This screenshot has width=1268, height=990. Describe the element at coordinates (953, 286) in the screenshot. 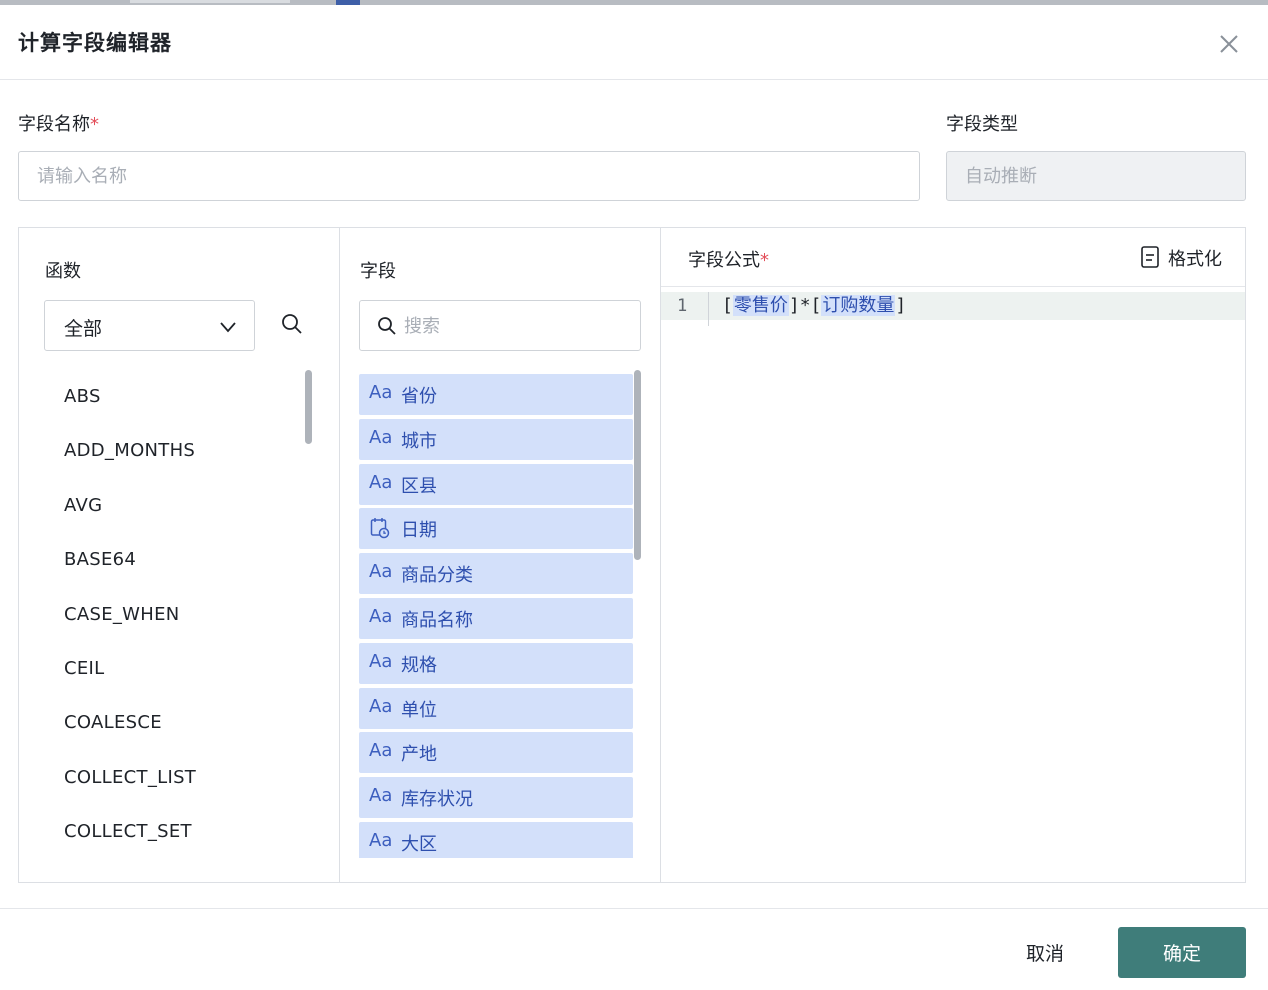

I see `formula-divider` at that location.